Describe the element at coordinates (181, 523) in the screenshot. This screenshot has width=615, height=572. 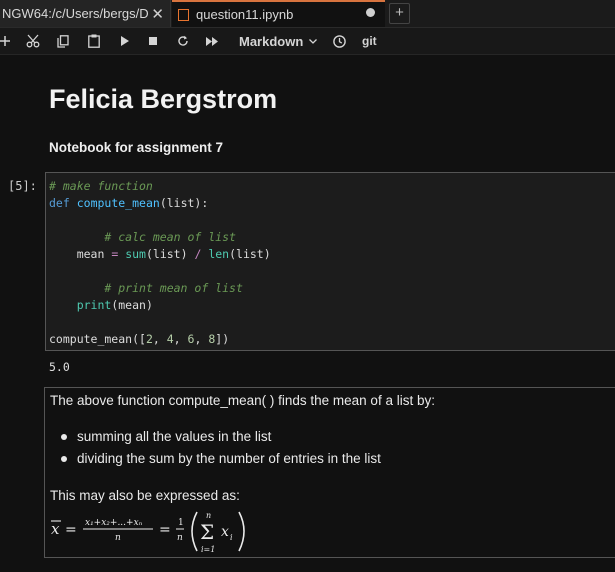
I see `formula-frac-num: 1` at that location.